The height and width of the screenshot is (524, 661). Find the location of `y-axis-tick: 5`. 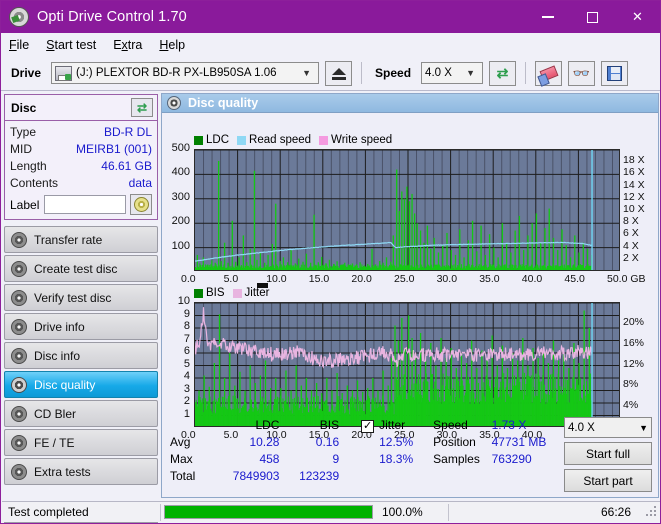

y-axis-tick: 5 is located at coordinates (186, 363).